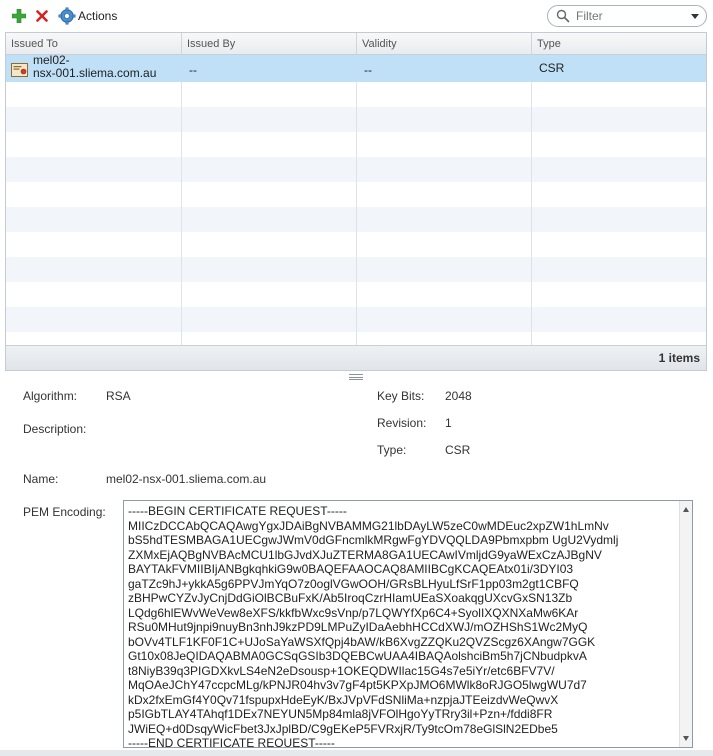 Image resolution: width=713 pixels, height=756 pixels. Describe the element at coordinates (356, 16) in the screenshot. I see `toolbar: Actions` at that location.